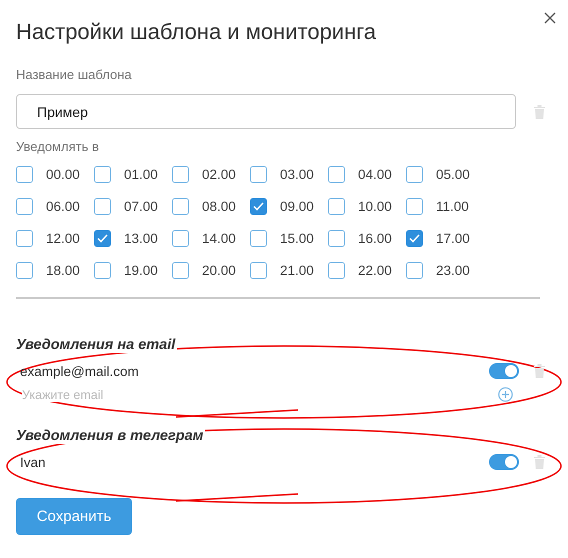 The width and height of the screenshot is (568, 558). I want to click on hour-label: 02.00, so click(219, 174).